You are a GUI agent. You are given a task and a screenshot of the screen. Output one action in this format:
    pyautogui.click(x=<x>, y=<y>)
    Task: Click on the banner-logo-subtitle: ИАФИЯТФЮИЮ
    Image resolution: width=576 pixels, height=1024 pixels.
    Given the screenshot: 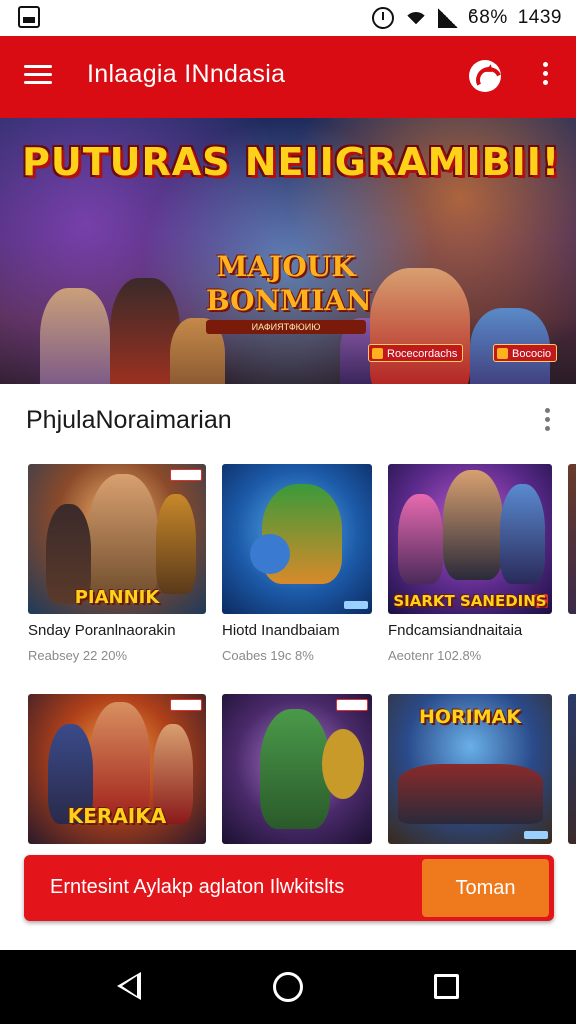 What is the action you would take?
    pyautogui.click(x=286, y=327)
    